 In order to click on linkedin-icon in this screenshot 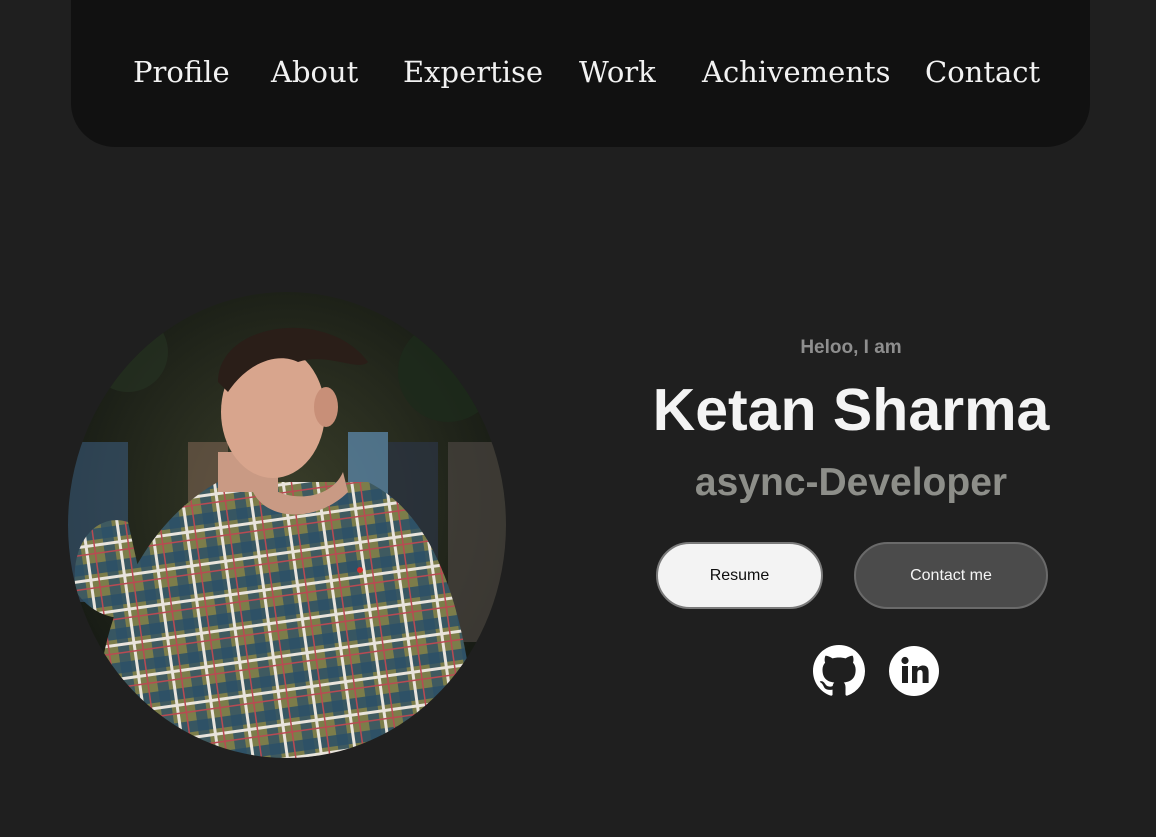, I will do `click(914, 671)`.